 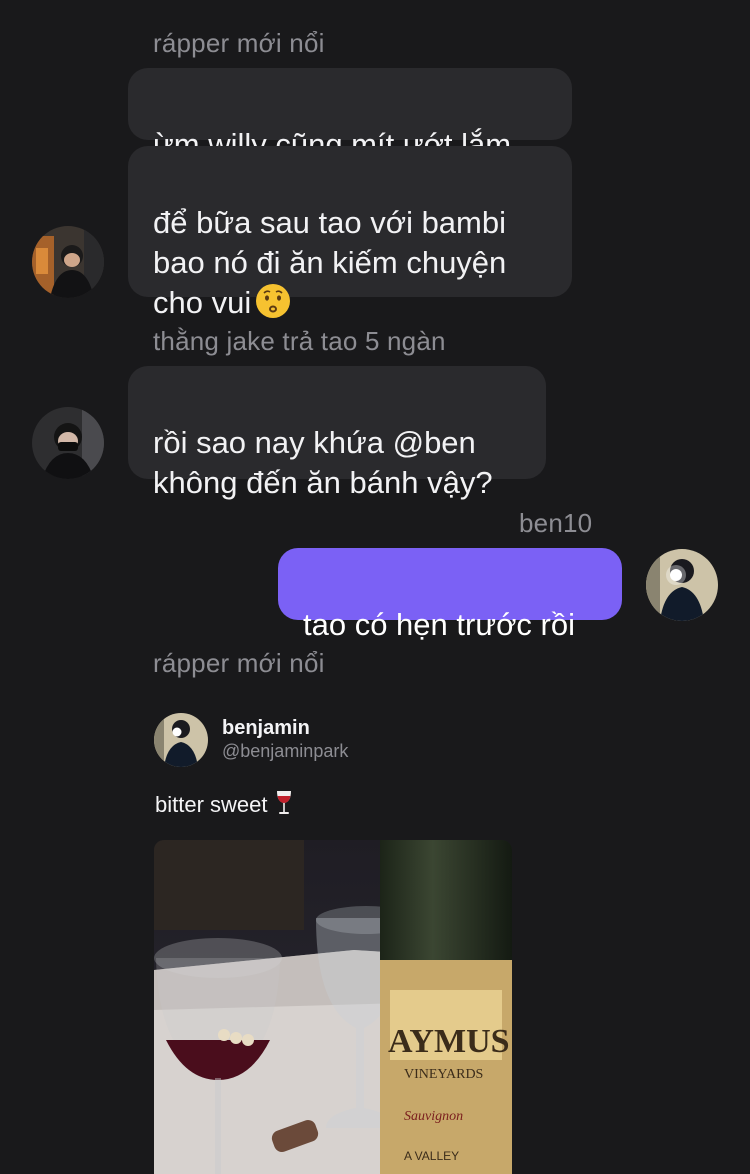 What do you see at coordinates (443, 1074) in the screenshot?
I see `svg-text: VINEYARDS` at bounding box center [443, 1074].